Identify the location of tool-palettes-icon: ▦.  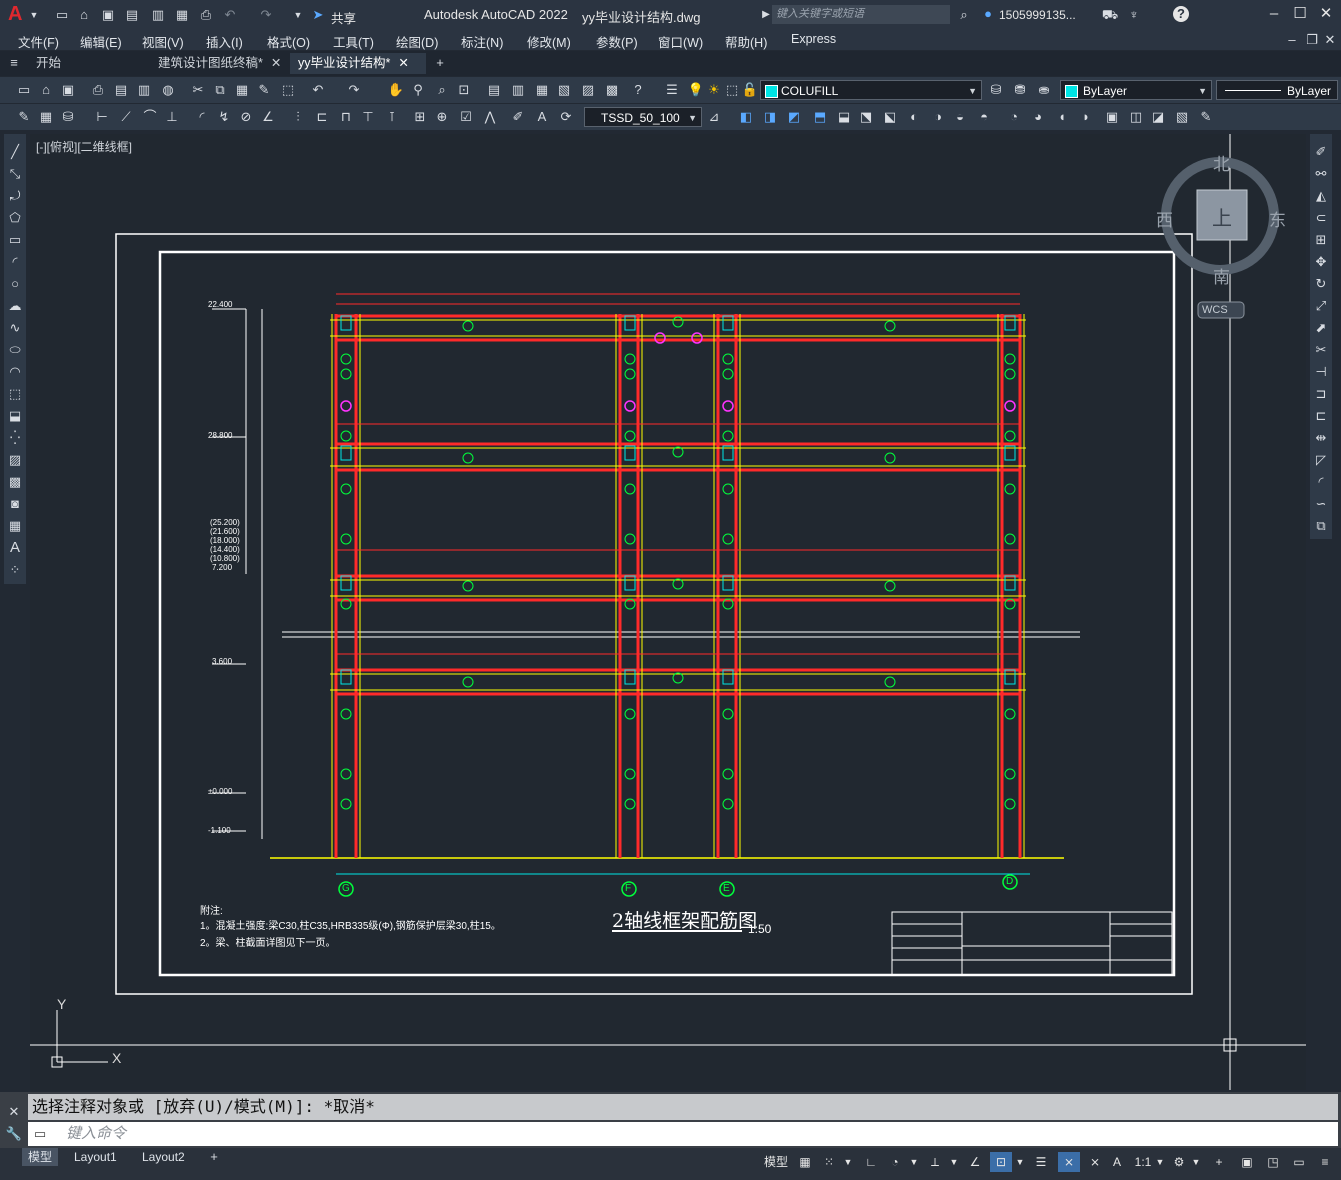
(542, 90).